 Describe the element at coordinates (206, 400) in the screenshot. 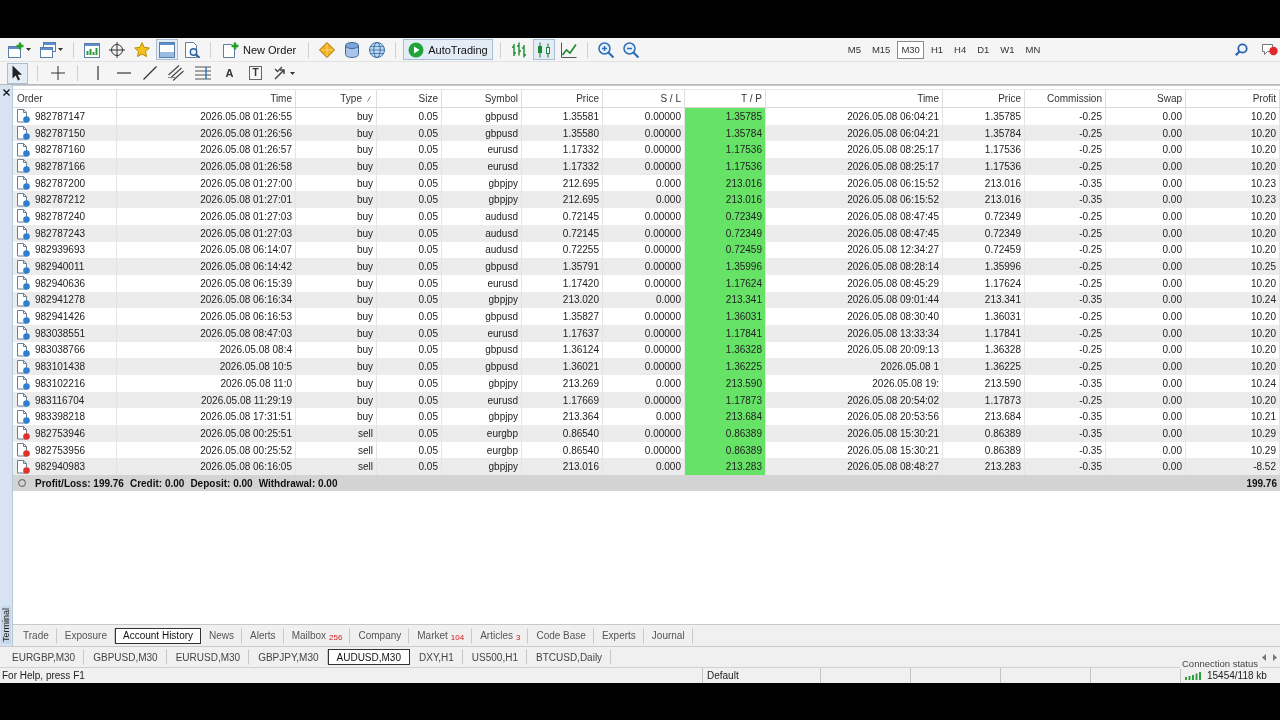

I see `table-cell: 2026.05.08 11:29:19` at that location.